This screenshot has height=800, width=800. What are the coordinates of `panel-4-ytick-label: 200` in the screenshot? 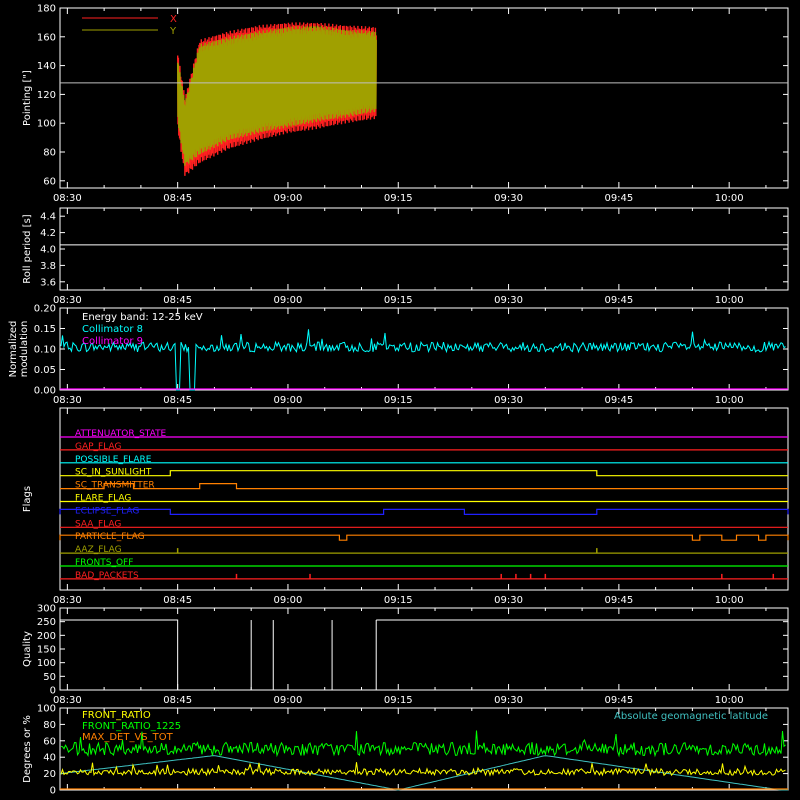 It's located at (46, 636).